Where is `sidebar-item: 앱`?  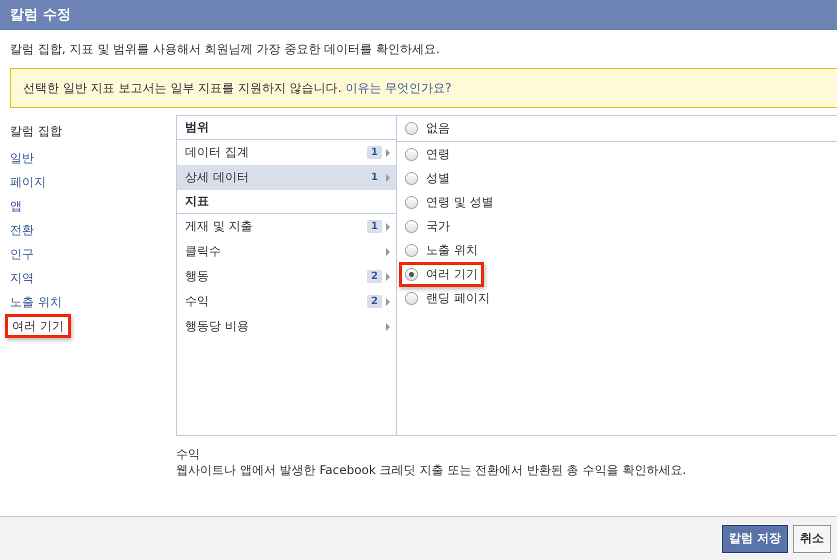
sidebar-item: 앱 is located at coordinates (16, 206).